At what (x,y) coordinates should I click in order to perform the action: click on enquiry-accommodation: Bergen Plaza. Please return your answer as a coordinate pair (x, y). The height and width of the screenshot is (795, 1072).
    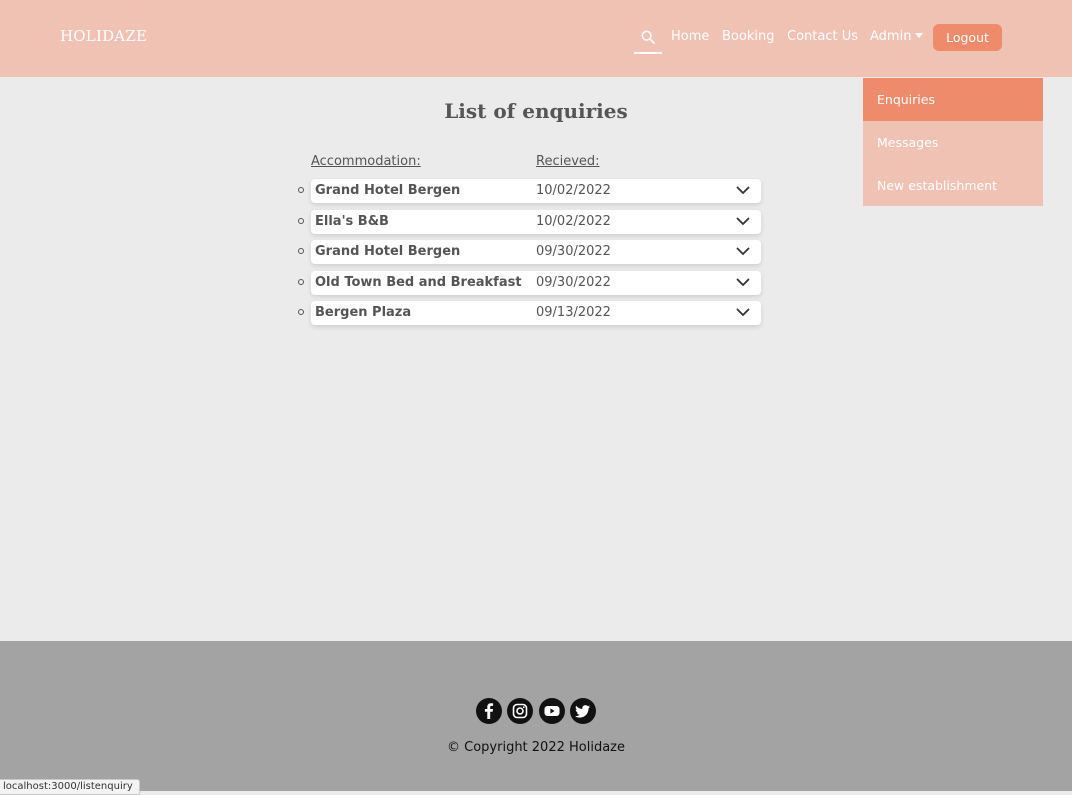
    Looking at the image, I should click on (363, 312).